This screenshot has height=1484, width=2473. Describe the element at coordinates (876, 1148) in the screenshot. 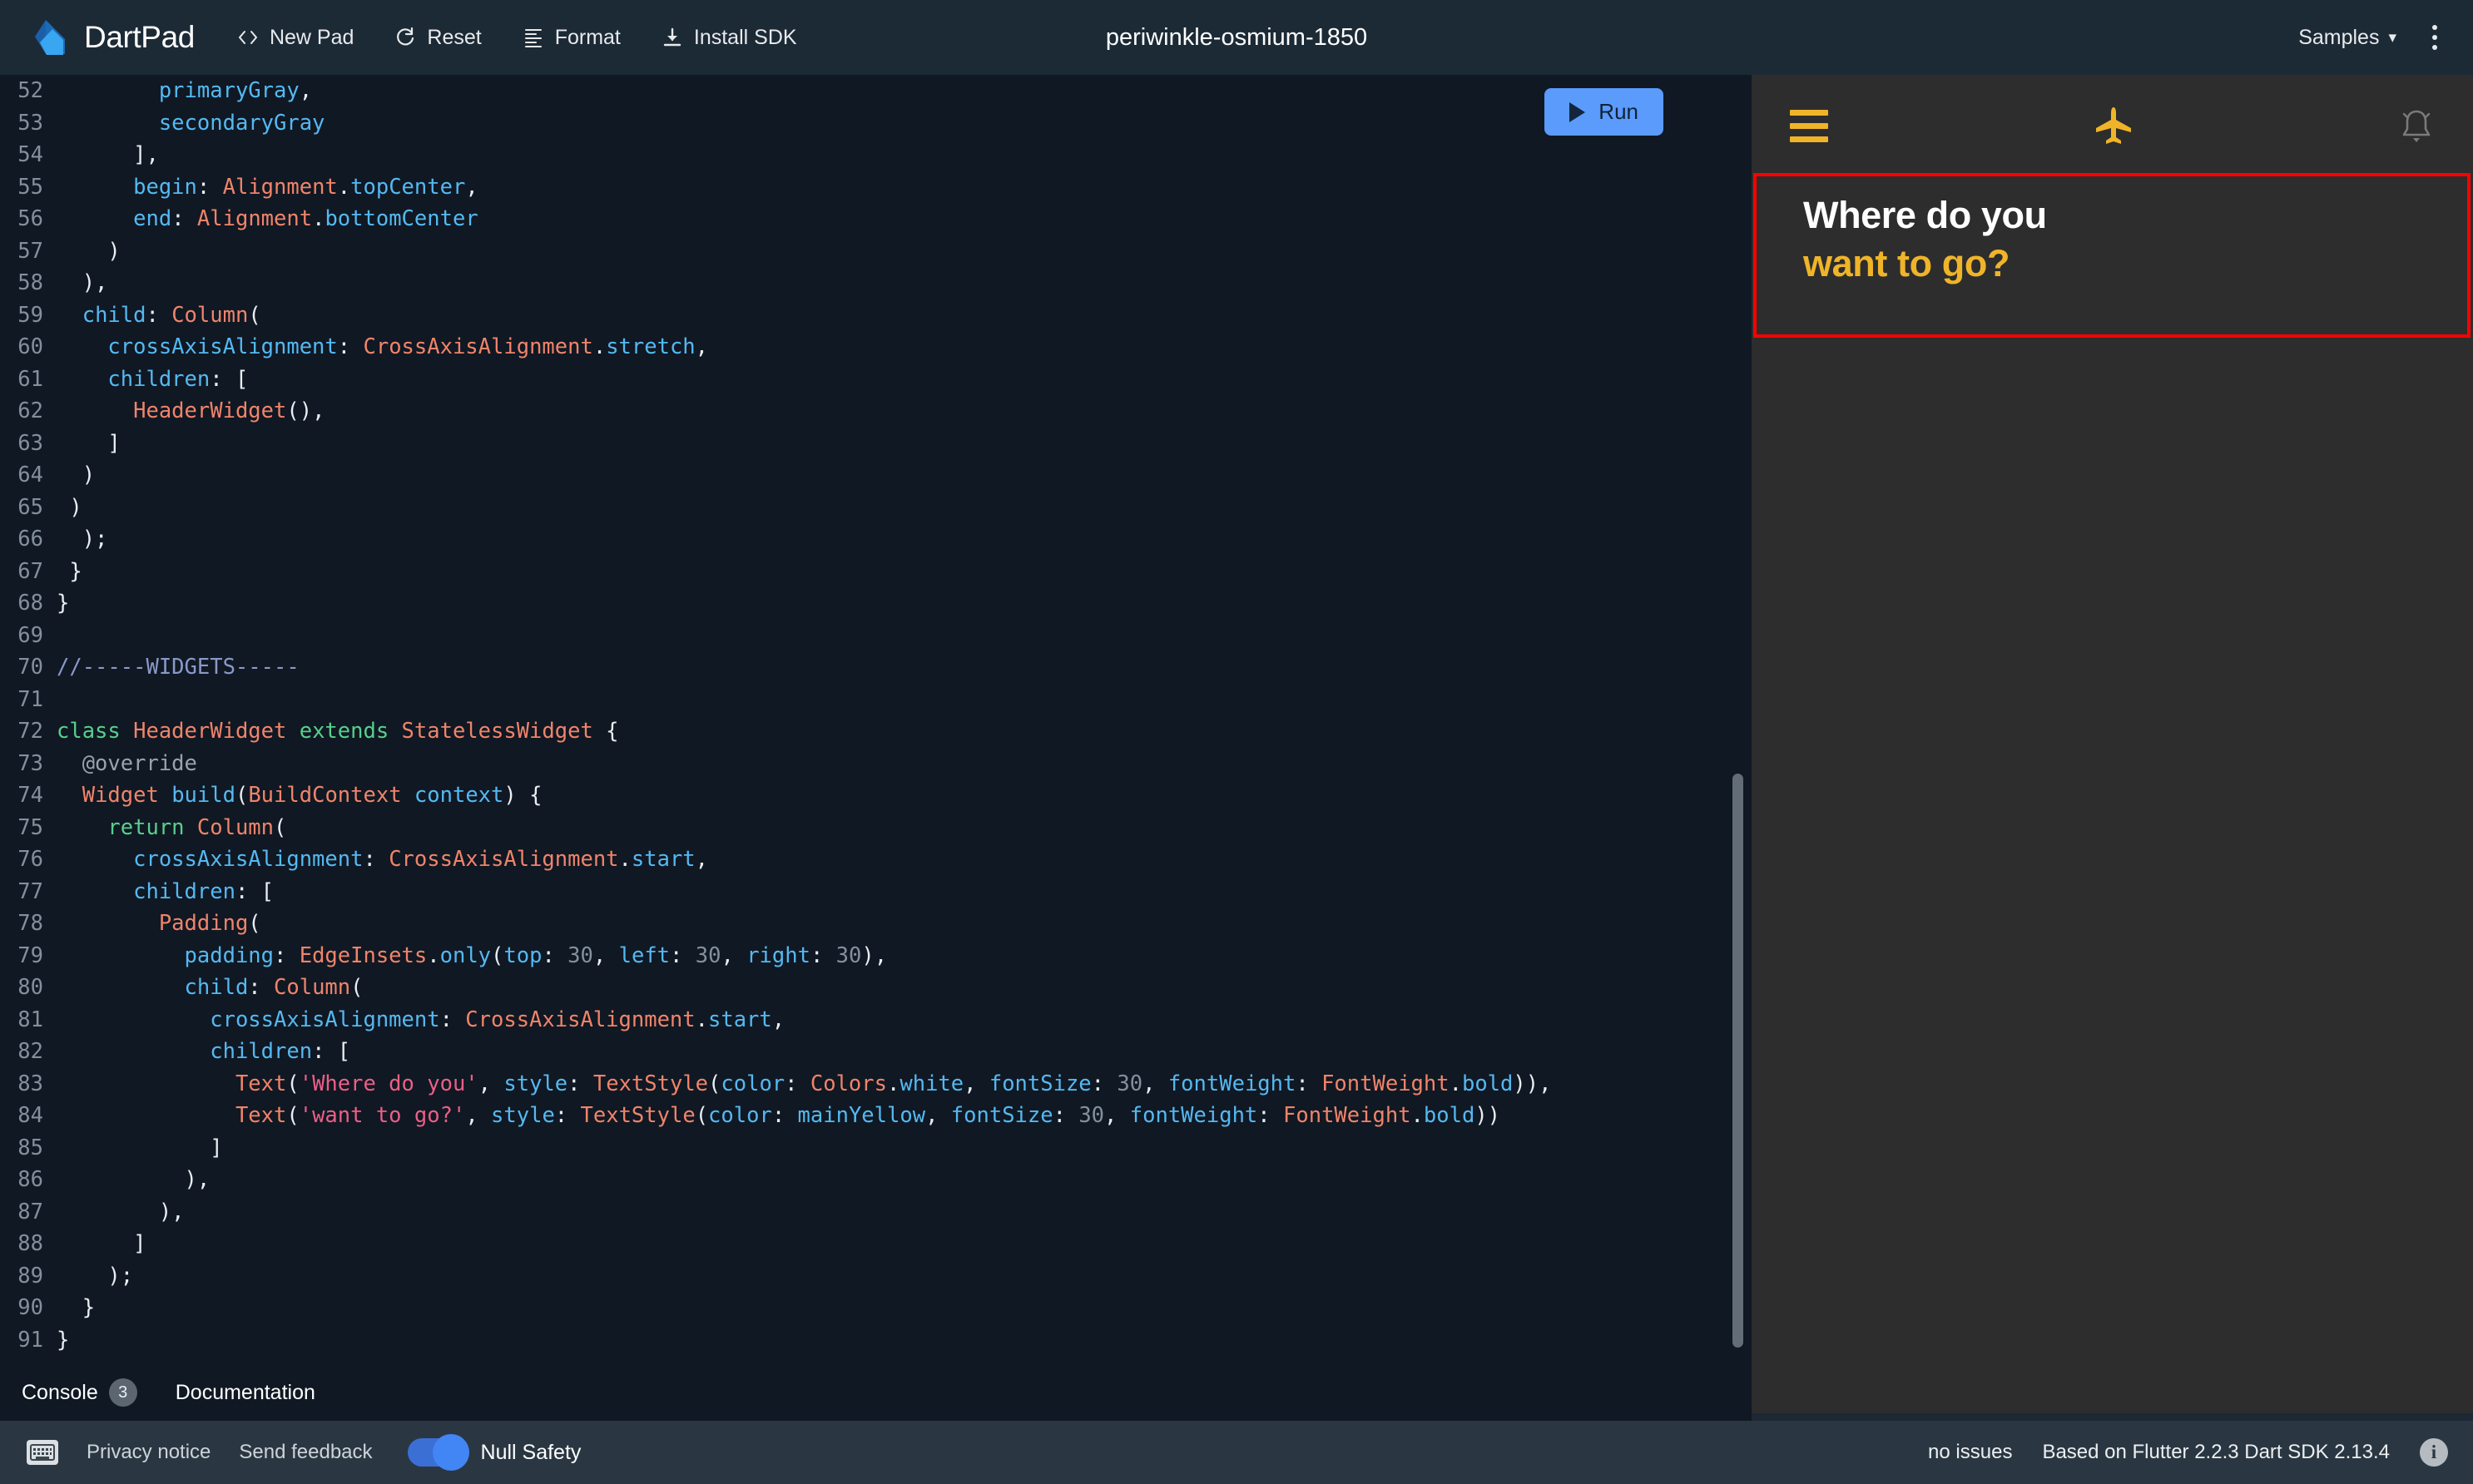

I see `code-line: 85 ]` at that location.